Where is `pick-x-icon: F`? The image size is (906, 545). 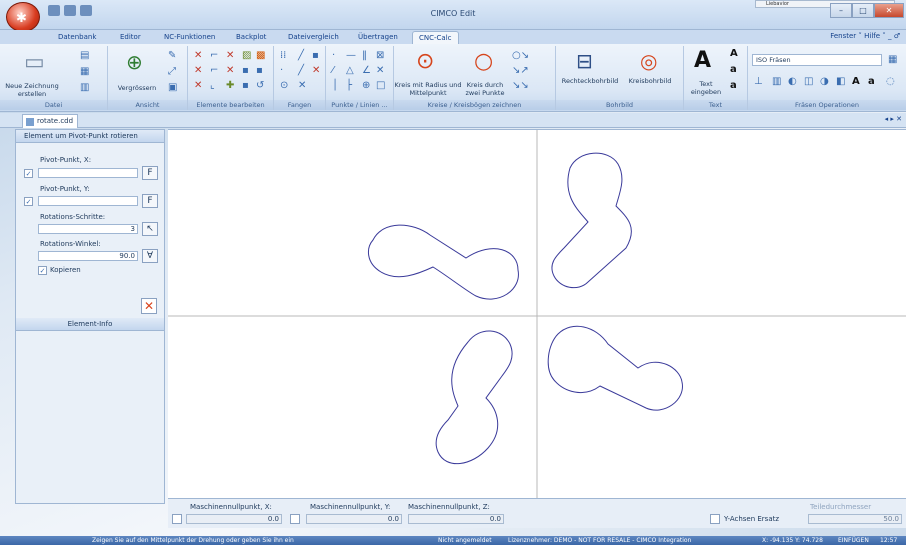
pick-x-icon: F is located at coordinates (150, 173).